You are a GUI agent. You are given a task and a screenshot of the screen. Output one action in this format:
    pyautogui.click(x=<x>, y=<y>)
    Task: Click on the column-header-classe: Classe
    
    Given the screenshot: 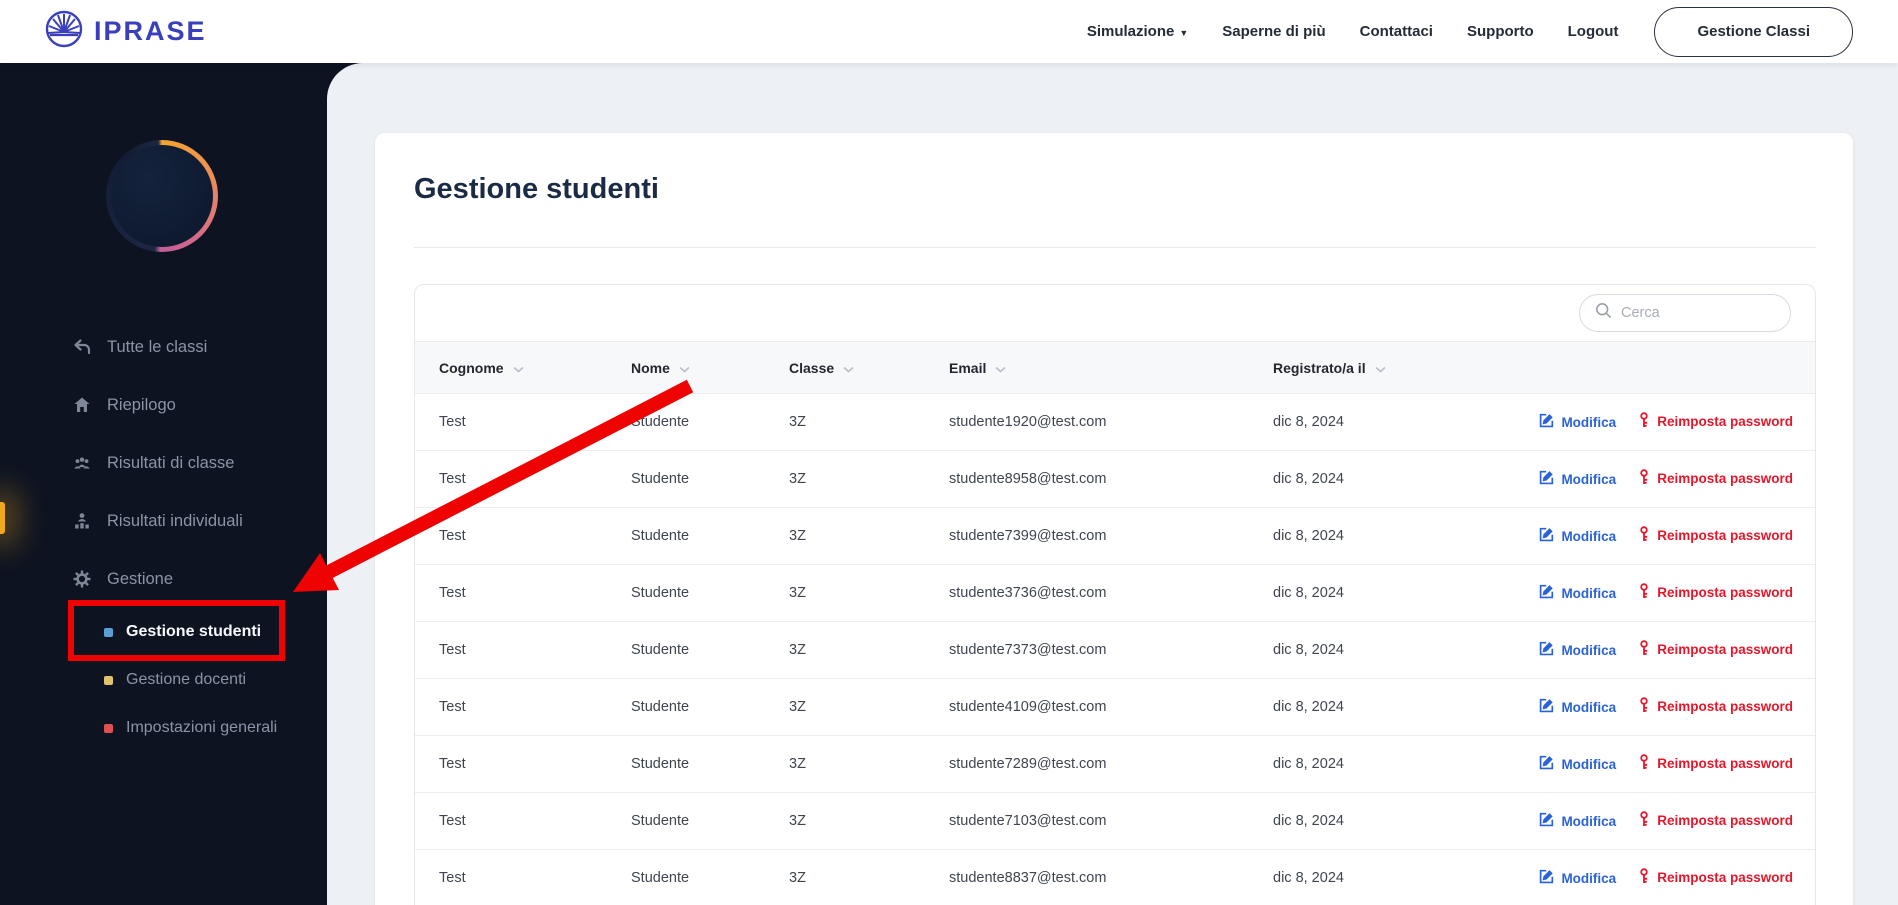 What is the action you would take?
    pyautogui.click(x=869, y=367)
    